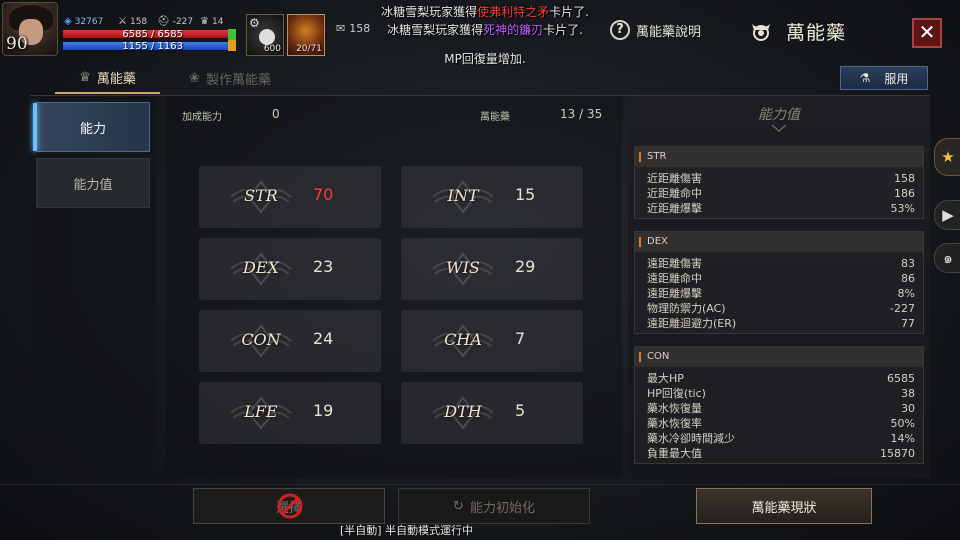 This screenshot has width=960, height=540. What do you see at coordinates (35, 127) in the screenshot?
I see `active-indicator` at bounding box center [35, 127].